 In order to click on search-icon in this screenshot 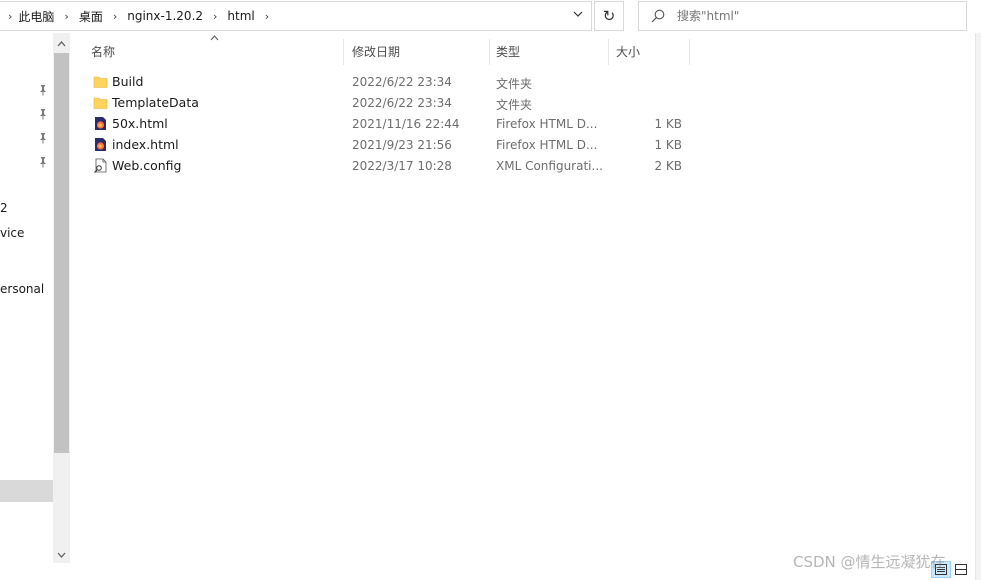, I will do `click(658, 16)`.